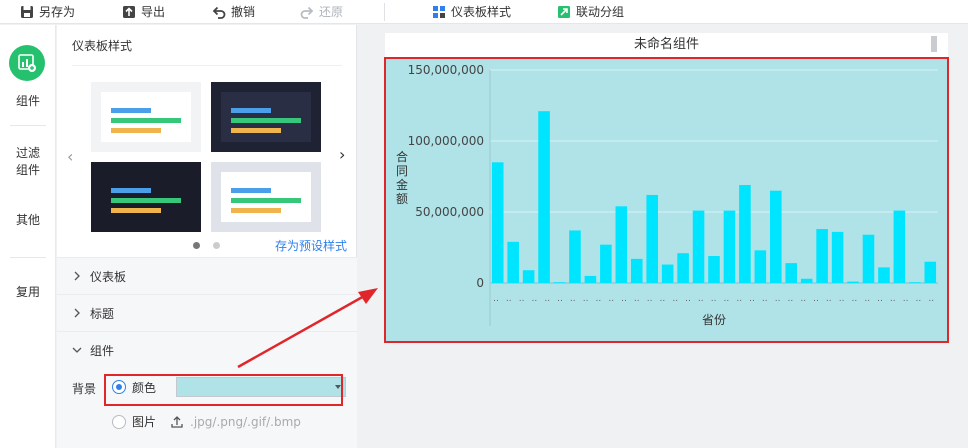  I want to click on chart-add-icon, so click(27, 63).